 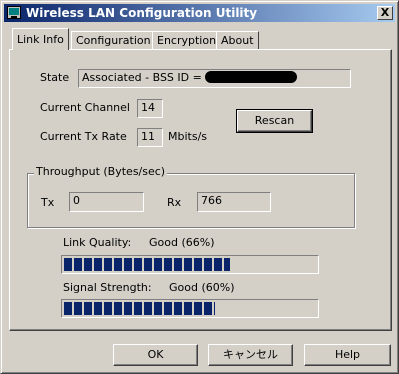 I want to click on signal-strength-label: Signal Strength:, so click(x=107, y=287).